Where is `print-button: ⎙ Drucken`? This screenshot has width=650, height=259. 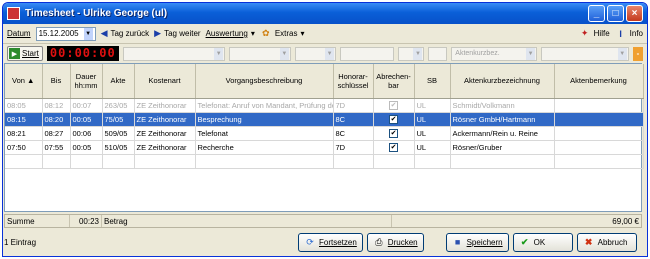
print-button: ⎙ Drucken is located at coordinates (395, 242).